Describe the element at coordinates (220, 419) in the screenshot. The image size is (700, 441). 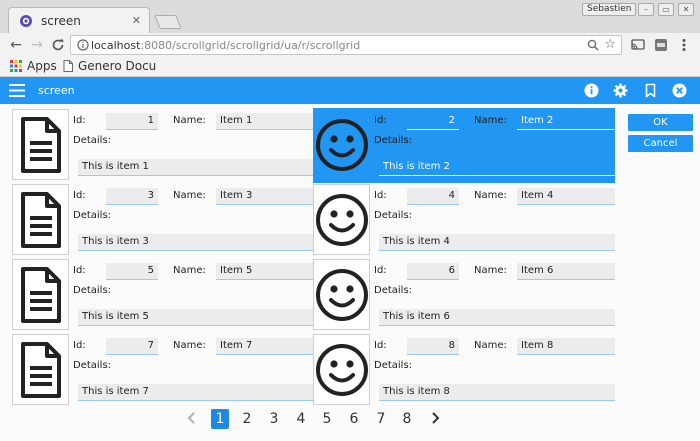
I see `page-button: 1` at that location.